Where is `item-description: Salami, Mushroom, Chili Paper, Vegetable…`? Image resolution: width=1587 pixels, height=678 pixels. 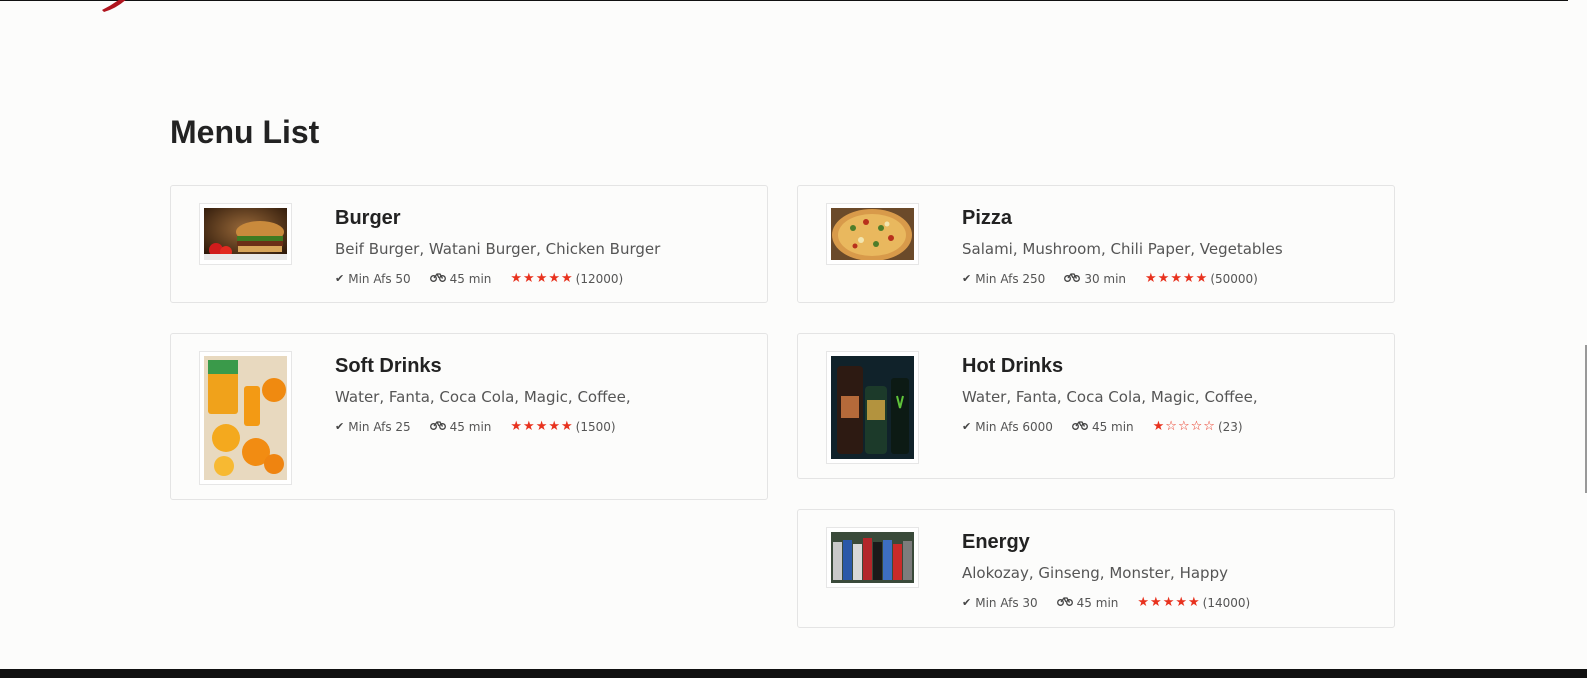 item-description: Salami, Mushroom, Chili Paper, Vegetable… is located at coordinates (1122, 249).